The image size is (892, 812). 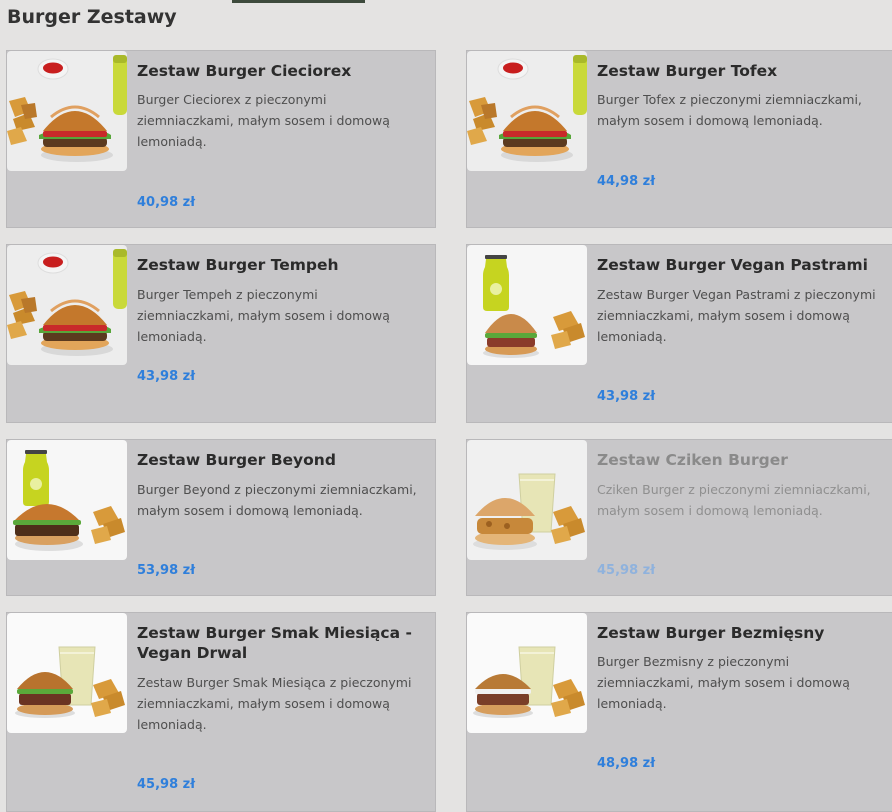 What do you see at coordinates (166, 202) in the screenshot?
I see `product-price: 40,98 zł` at bounding box center [166, 202].